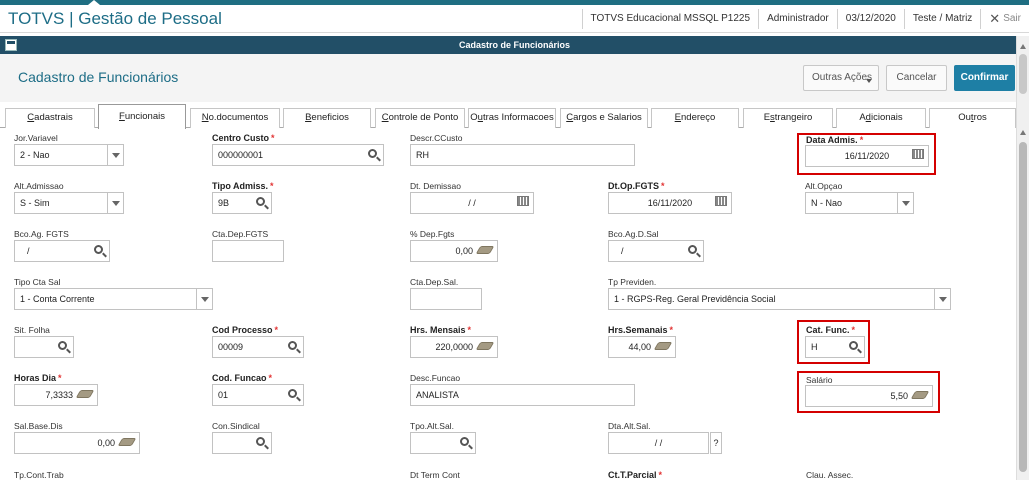 The width and height of the screenshot is (1029, 480). I want to click on desc-funcao-input: ANALISTA, so click(522, 395).